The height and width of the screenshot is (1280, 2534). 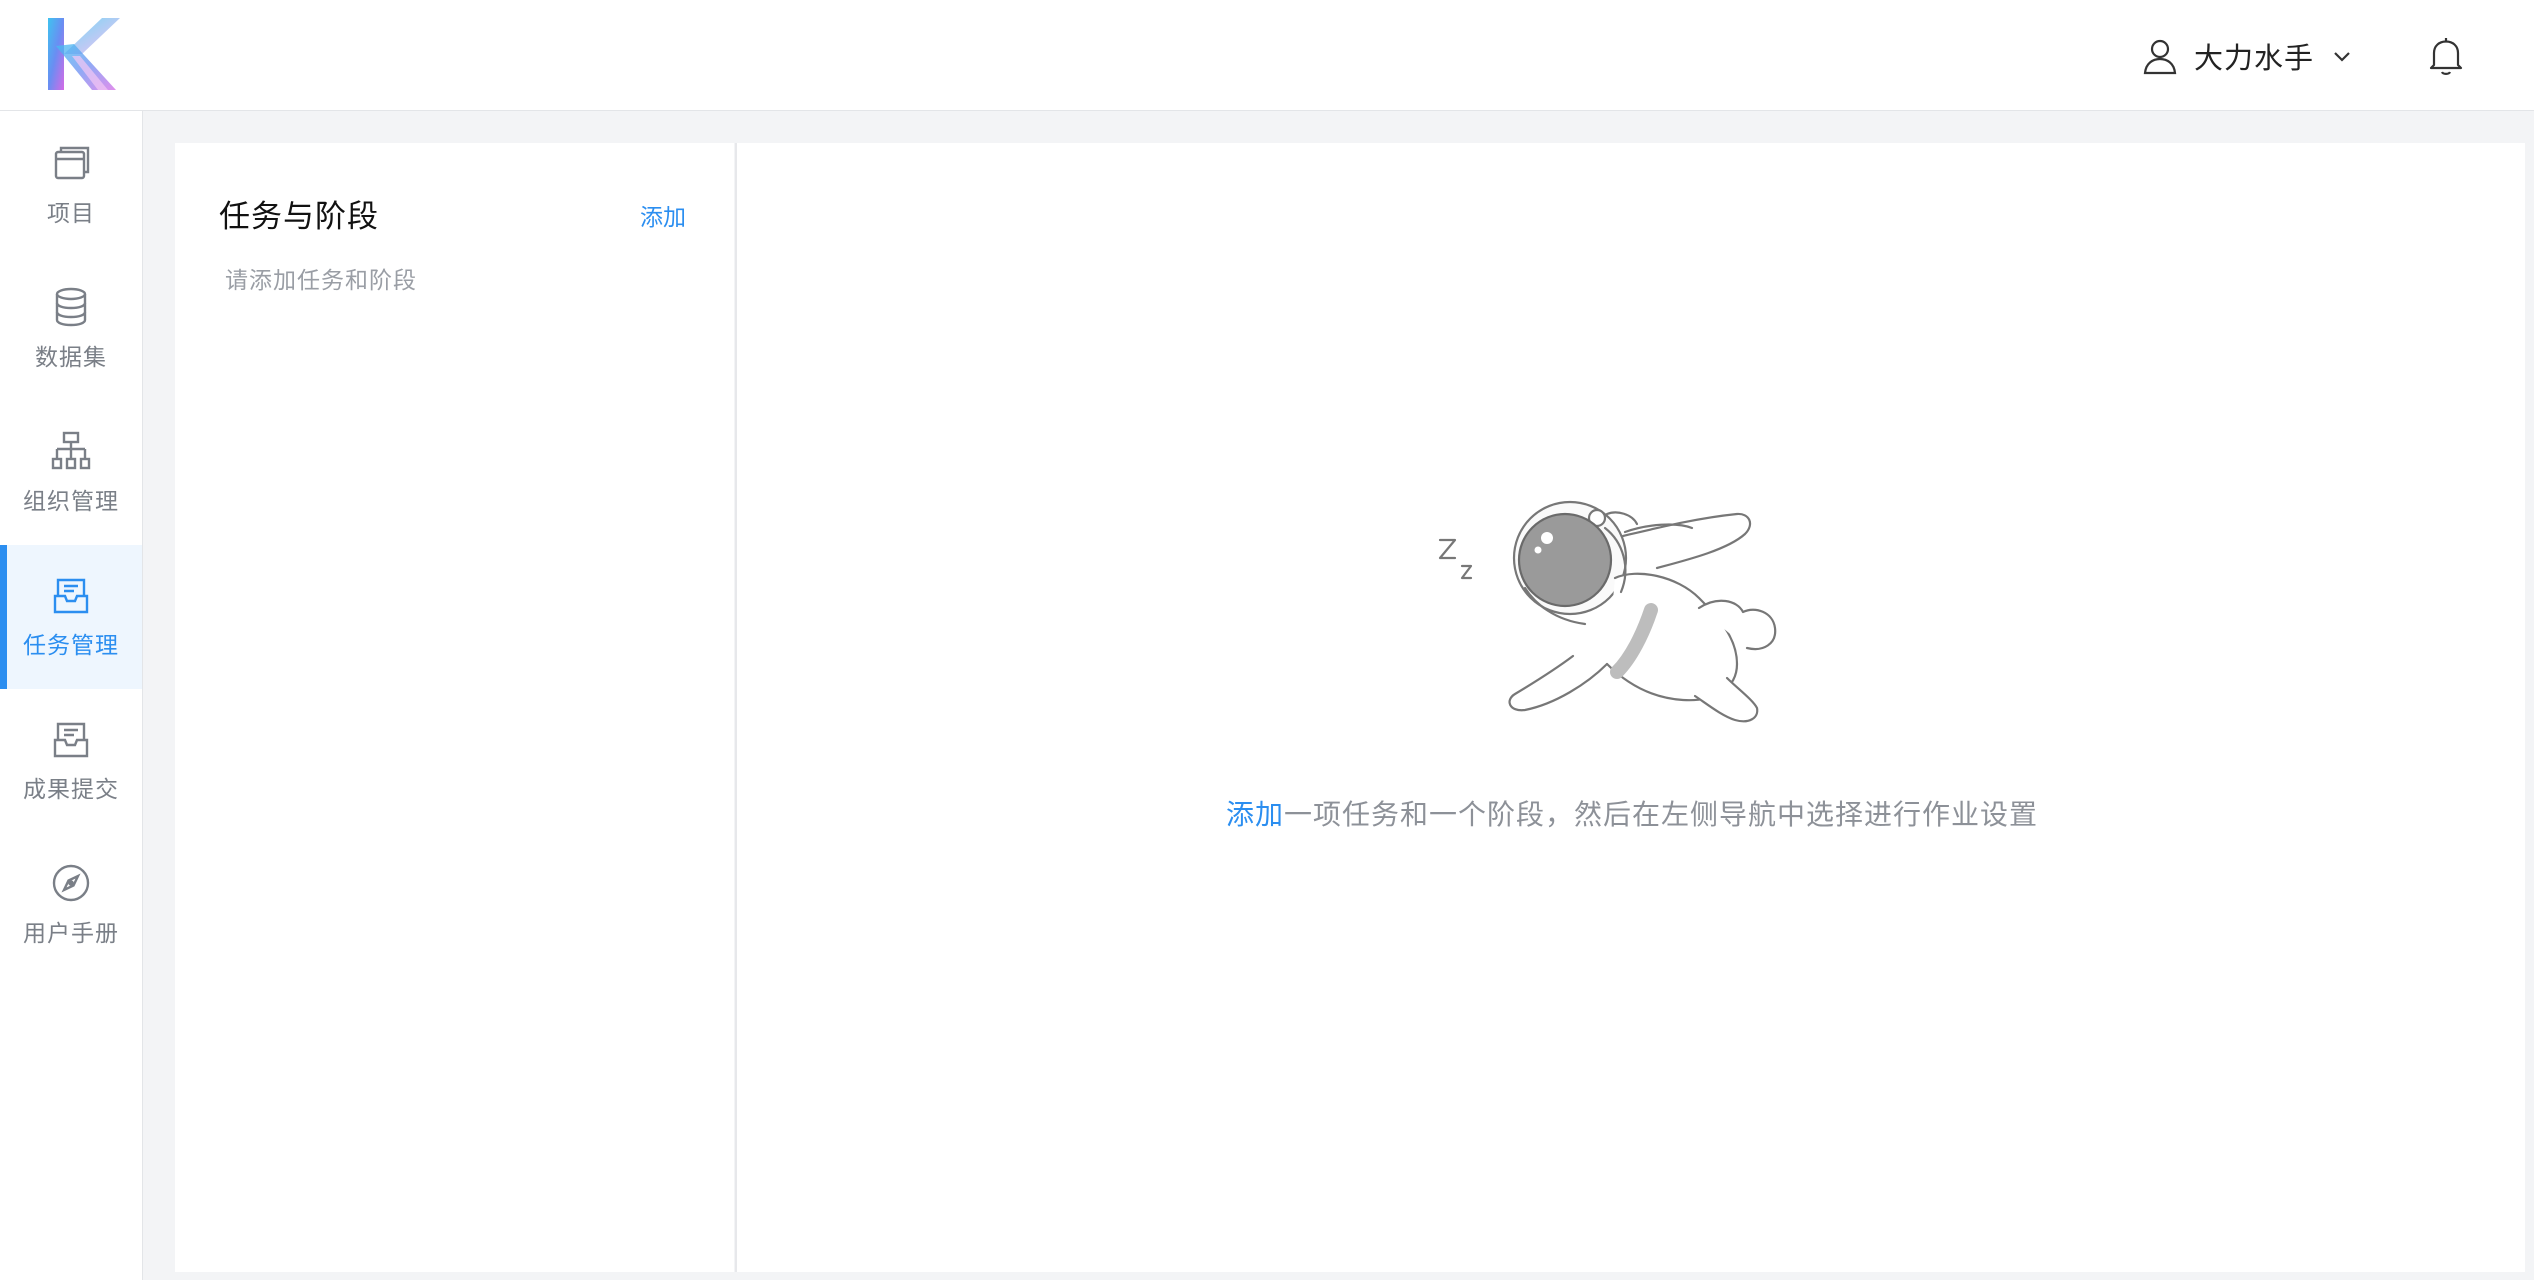 I want to click on submit-inbox-icon, so click(x=71, y=740).